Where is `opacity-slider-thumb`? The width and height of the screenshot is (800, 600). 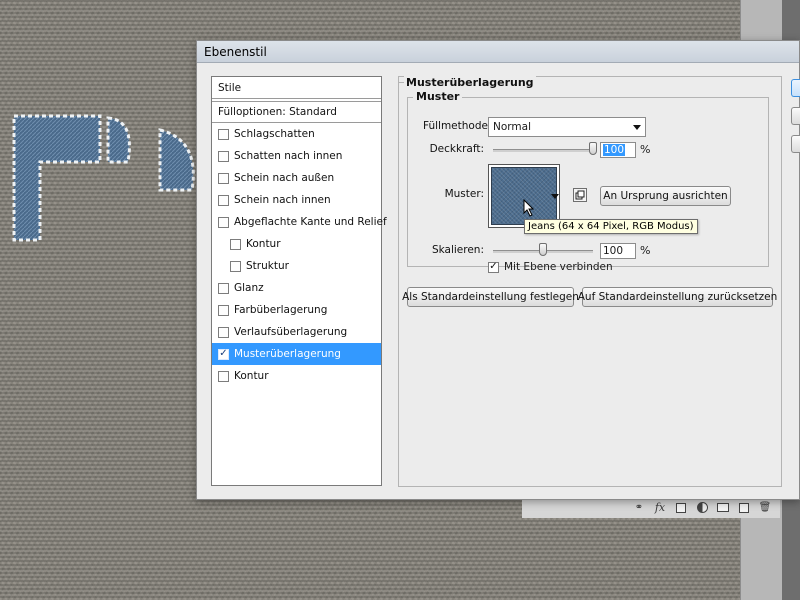
opacity-slider-thumb is located at coordinates (593, 148).